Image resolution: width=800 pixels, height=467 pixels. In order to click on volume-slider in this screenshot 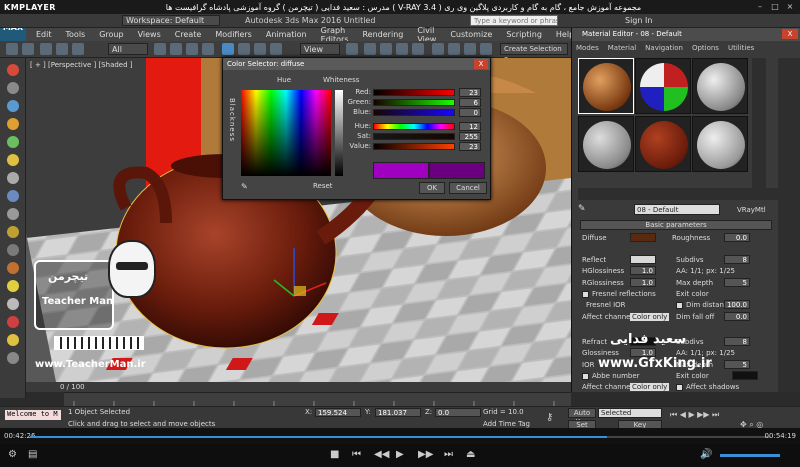, I will do `click(750, 455)`.